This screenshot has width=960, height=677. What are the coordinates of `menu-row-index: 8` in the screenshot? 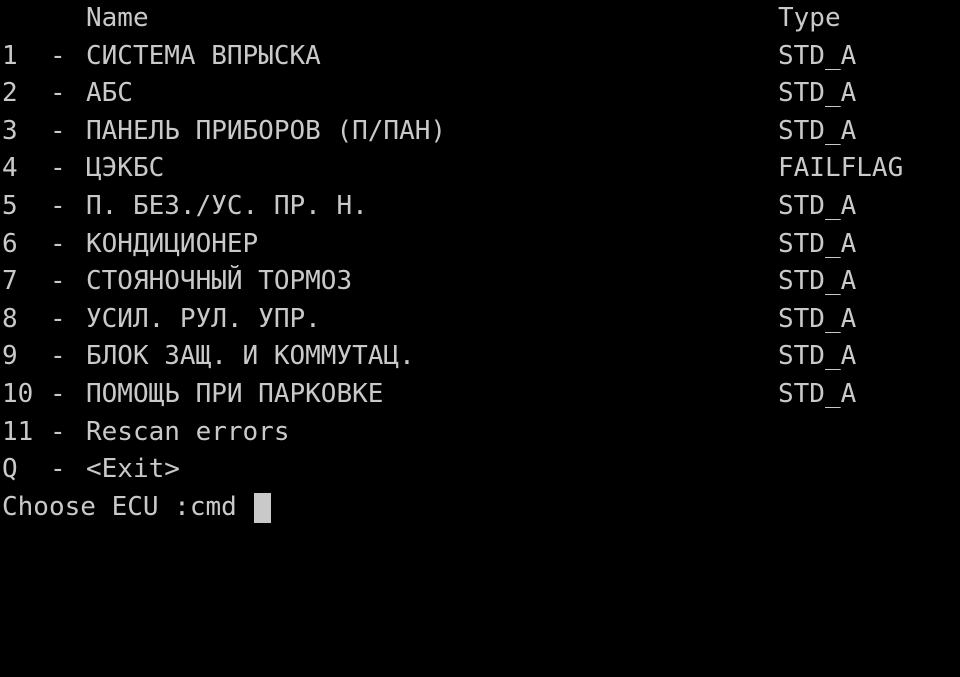 It's located at (10, 318).